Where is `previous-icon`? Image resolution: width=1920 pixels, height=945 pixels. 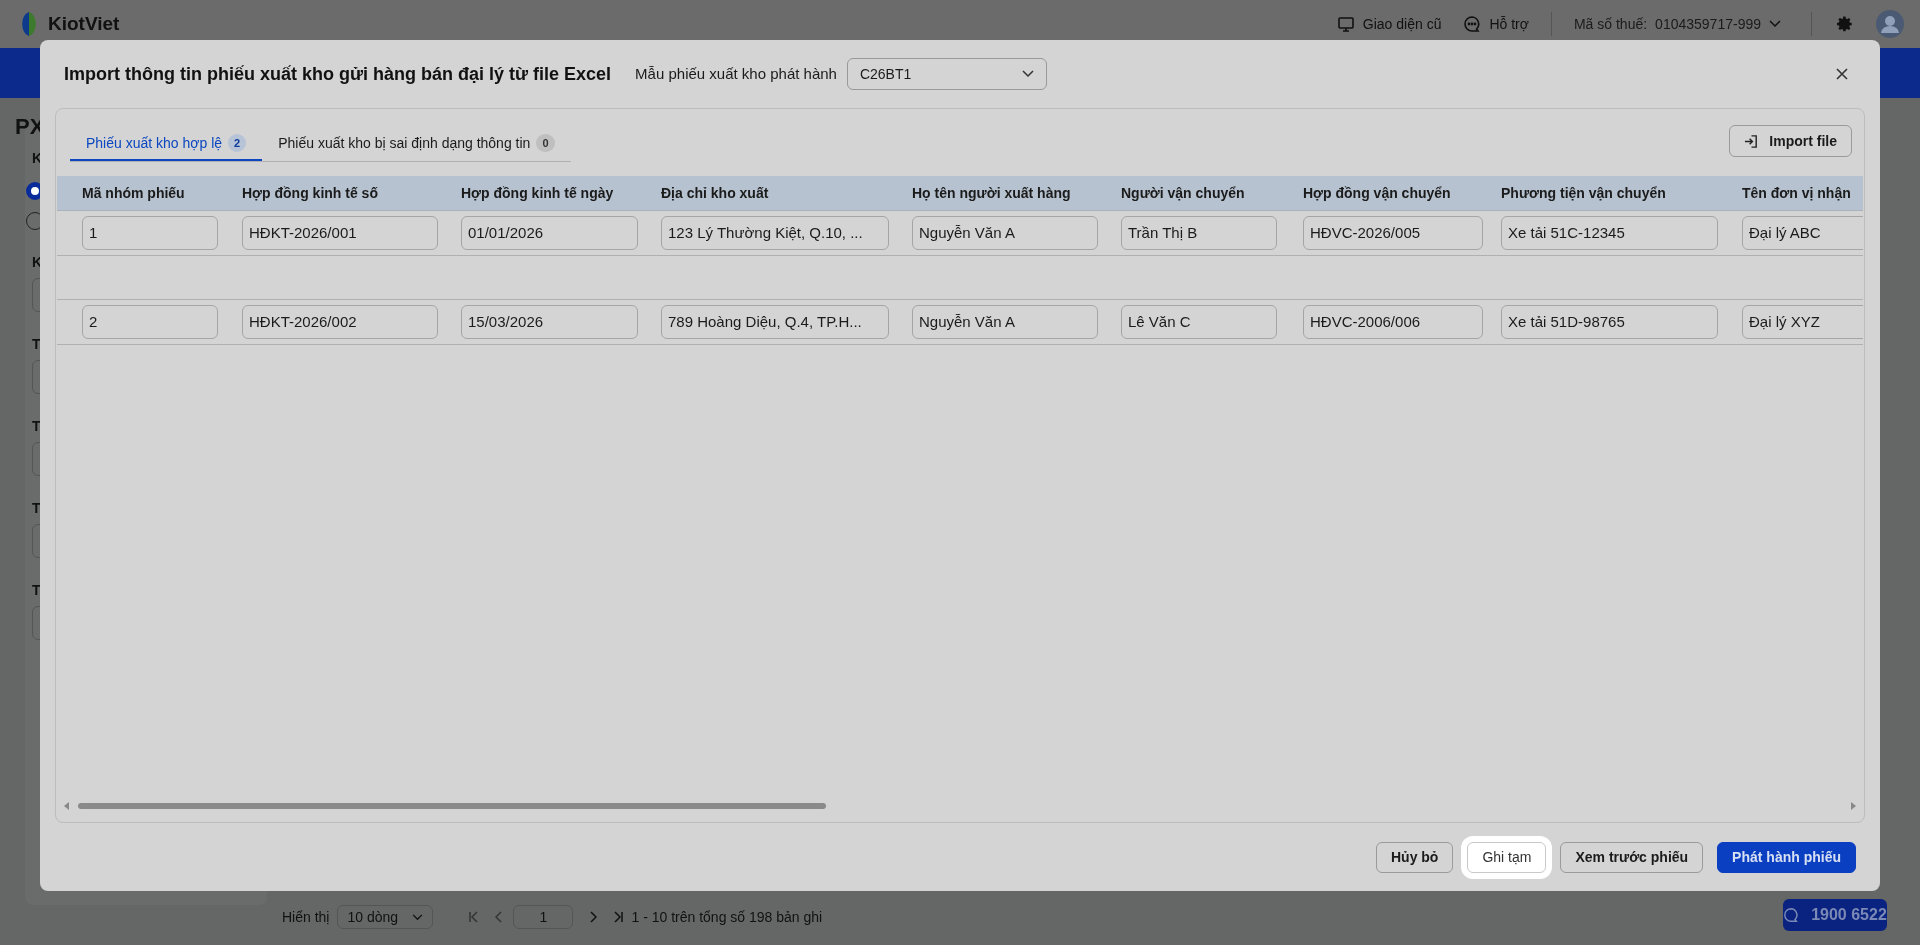
previous-icon is located at coordinates (499, 917).